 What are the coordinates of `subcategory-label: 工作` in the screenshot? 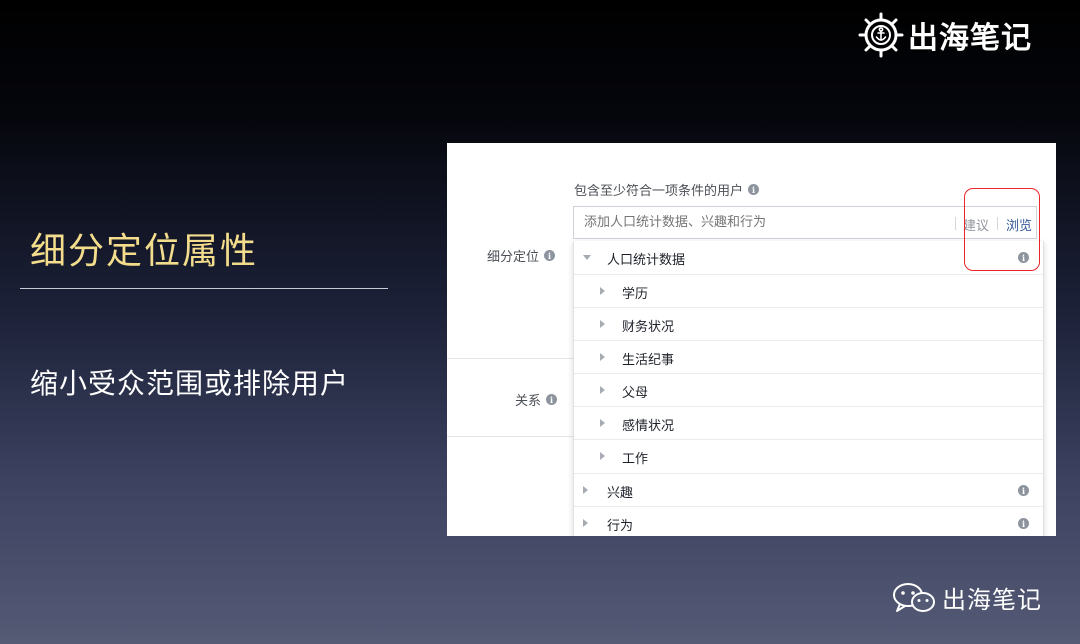 It's located at (635, 459).